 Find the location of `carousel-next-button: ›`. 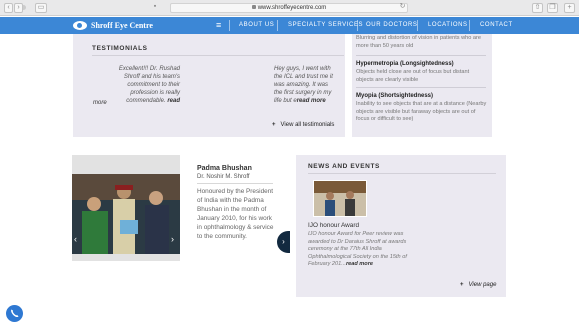

carousel-next-button: › is located at coordinates (283, 242).